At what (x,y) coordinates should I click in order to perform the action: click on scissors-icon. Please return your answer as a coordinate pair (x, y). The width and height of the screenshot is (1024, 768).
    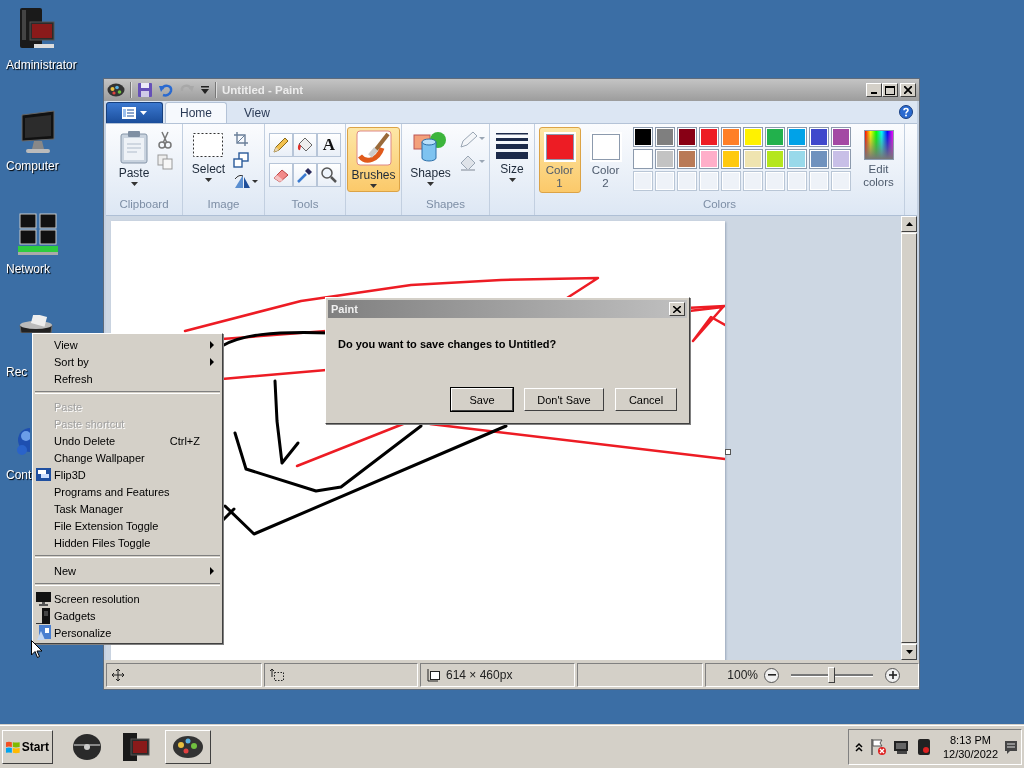
    Looking at the image, I should click on (165, 140).